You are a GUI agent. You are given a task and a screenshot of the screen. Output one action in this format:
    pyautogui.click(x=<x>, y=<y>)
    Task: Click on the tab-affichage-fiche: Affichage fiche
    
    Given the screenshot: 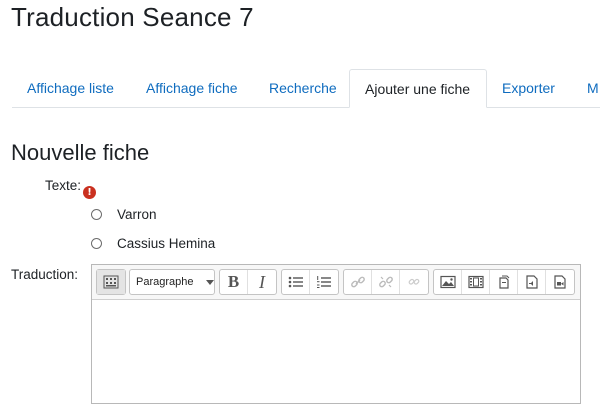 What is the action you would take?
    pyautogui.click(x=192, y=88)
    